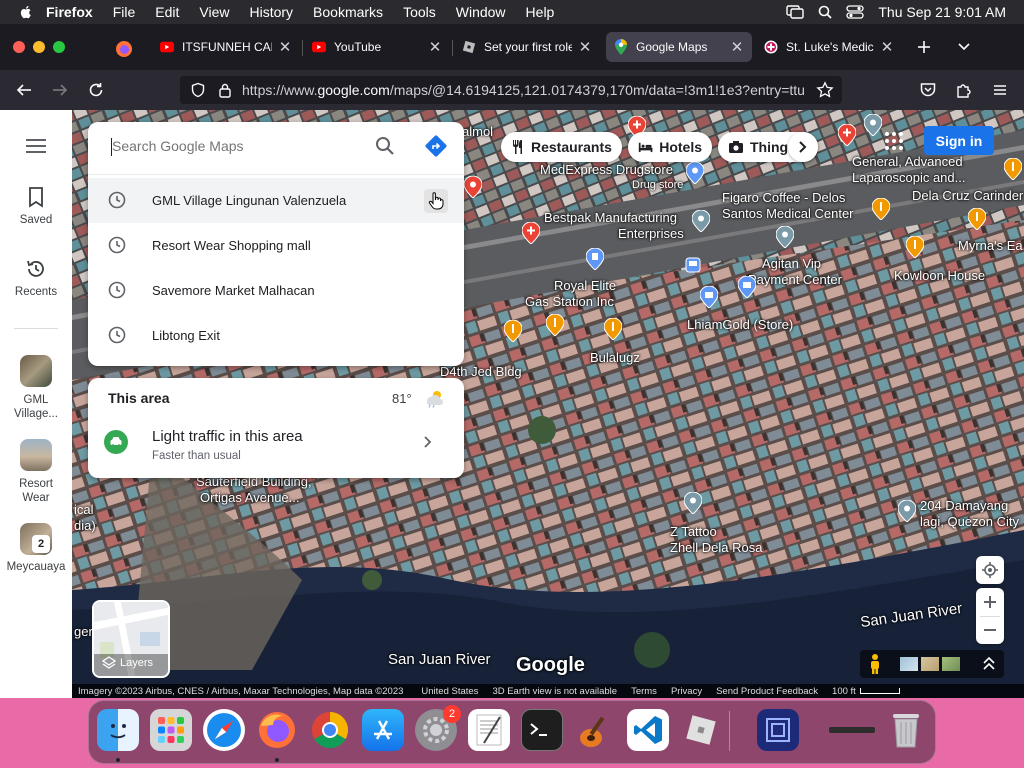  What do you see at coordinates (606, 169) in the screenshot?
I see `map-label: MedExpress Drugstore` at bounding box center [606, 169].